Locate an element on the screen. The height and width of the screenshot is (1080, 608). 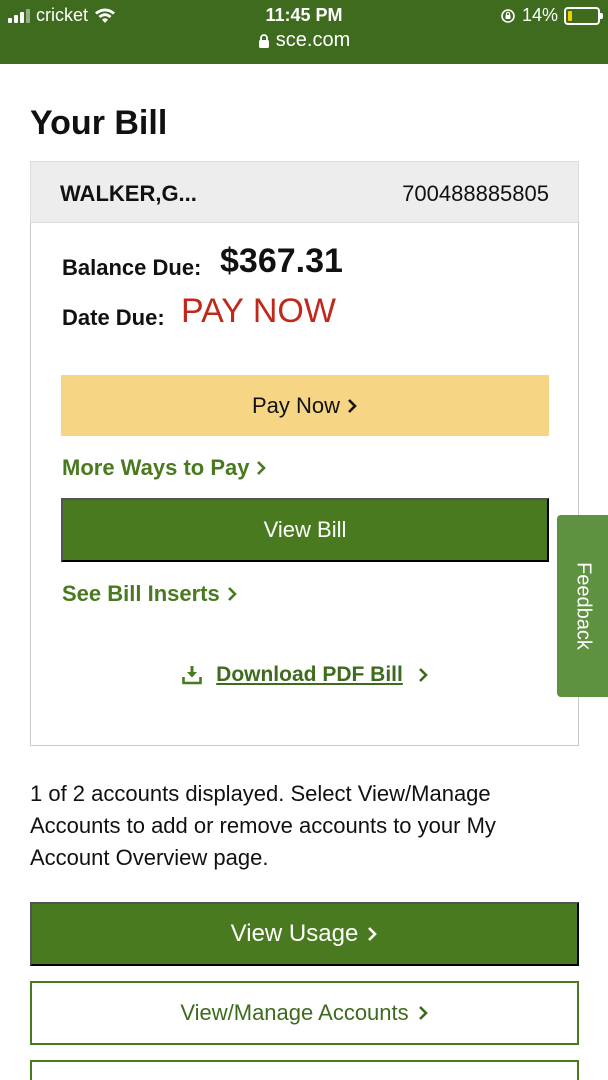
view-usage-button: View Usage is located at coordinates (304, 934).